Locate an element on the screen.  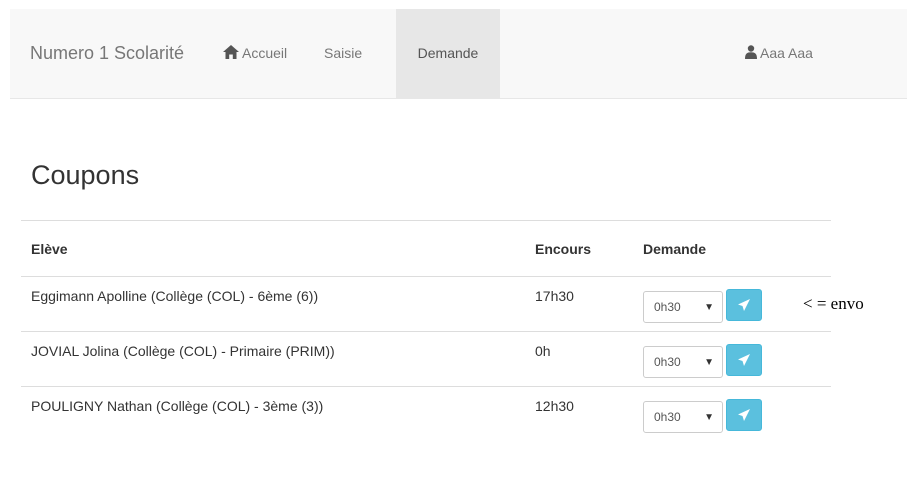
table-header-row: Elève Encours Demande is located at coordinates (426, 248).